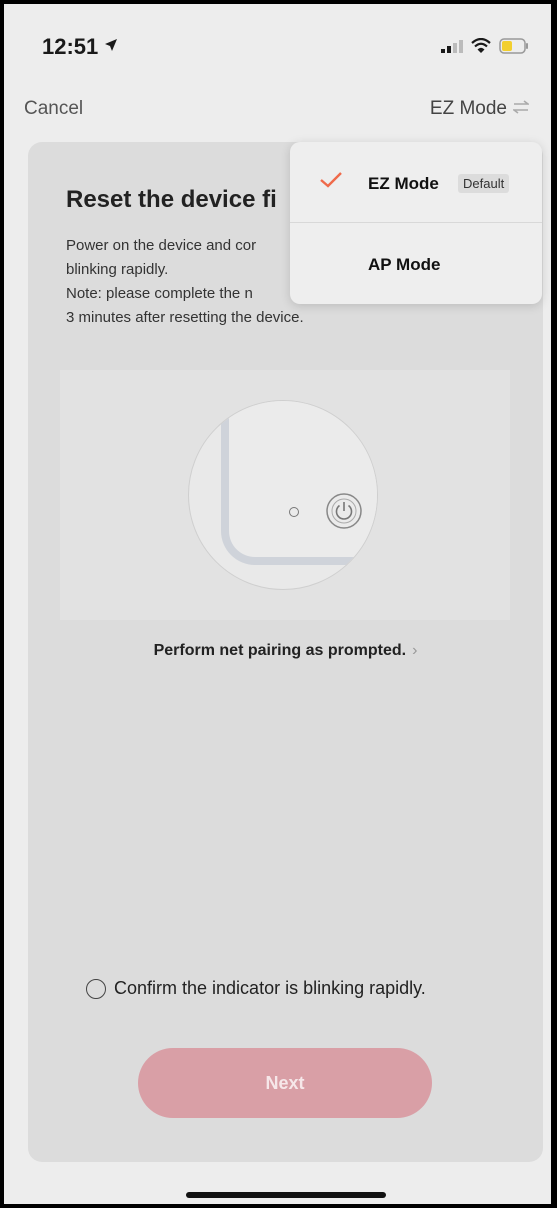 The image size is (557, 1208). What do you see at coordinates (299, 483) in the screenshot?
I see `device-corner` at bounding box center [299, 483].